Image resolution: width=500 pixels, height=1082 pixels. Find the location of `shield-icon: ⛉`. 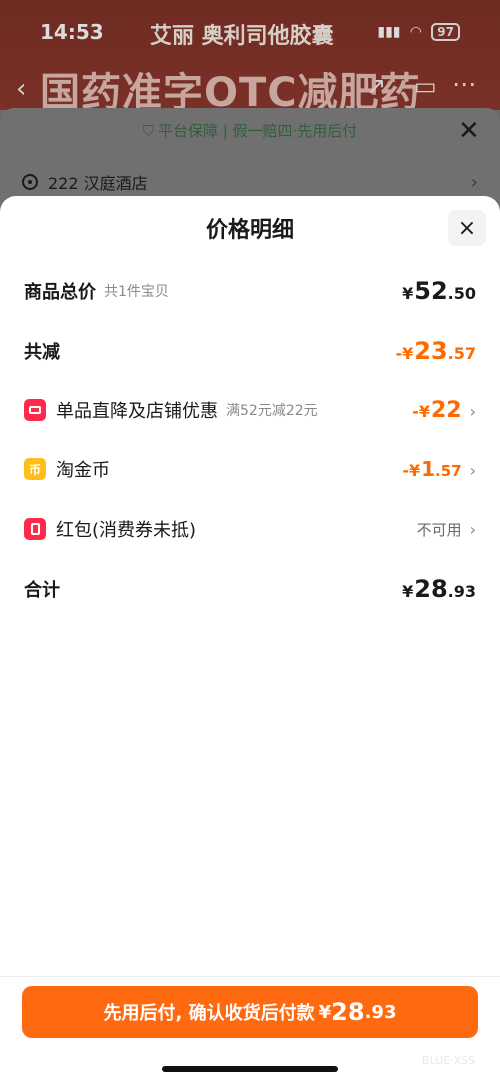

shield-icon: ⛉ is located at coordinates (148, 131).